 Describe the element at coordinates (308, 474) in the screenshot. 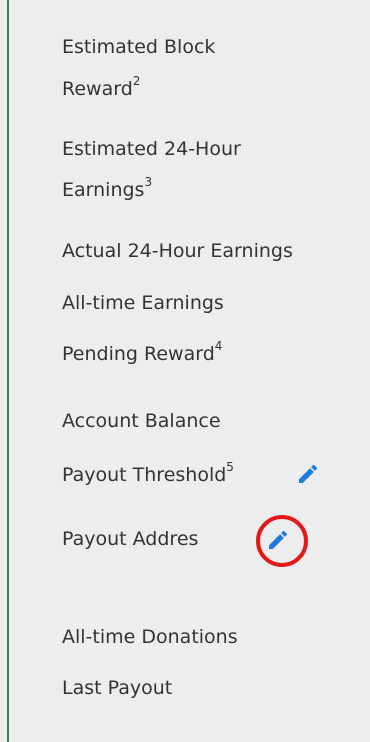

I see `edit-payout-threshold-pencil-icon` at that location.